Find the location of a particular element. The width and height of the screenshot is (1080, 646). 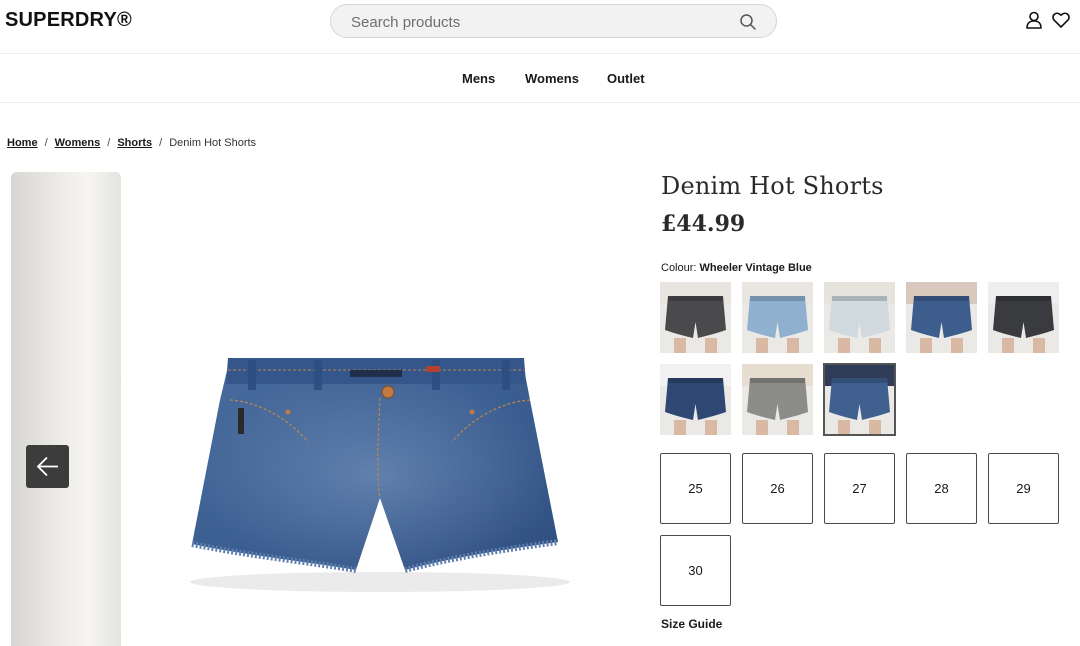

arrow-left-icon is located at coordinates (47, 466).